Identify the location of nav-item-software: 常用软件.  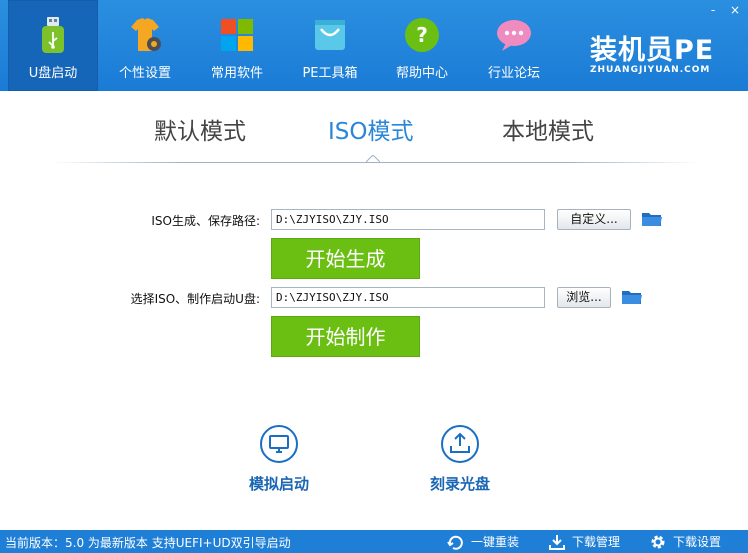
(237, 45).